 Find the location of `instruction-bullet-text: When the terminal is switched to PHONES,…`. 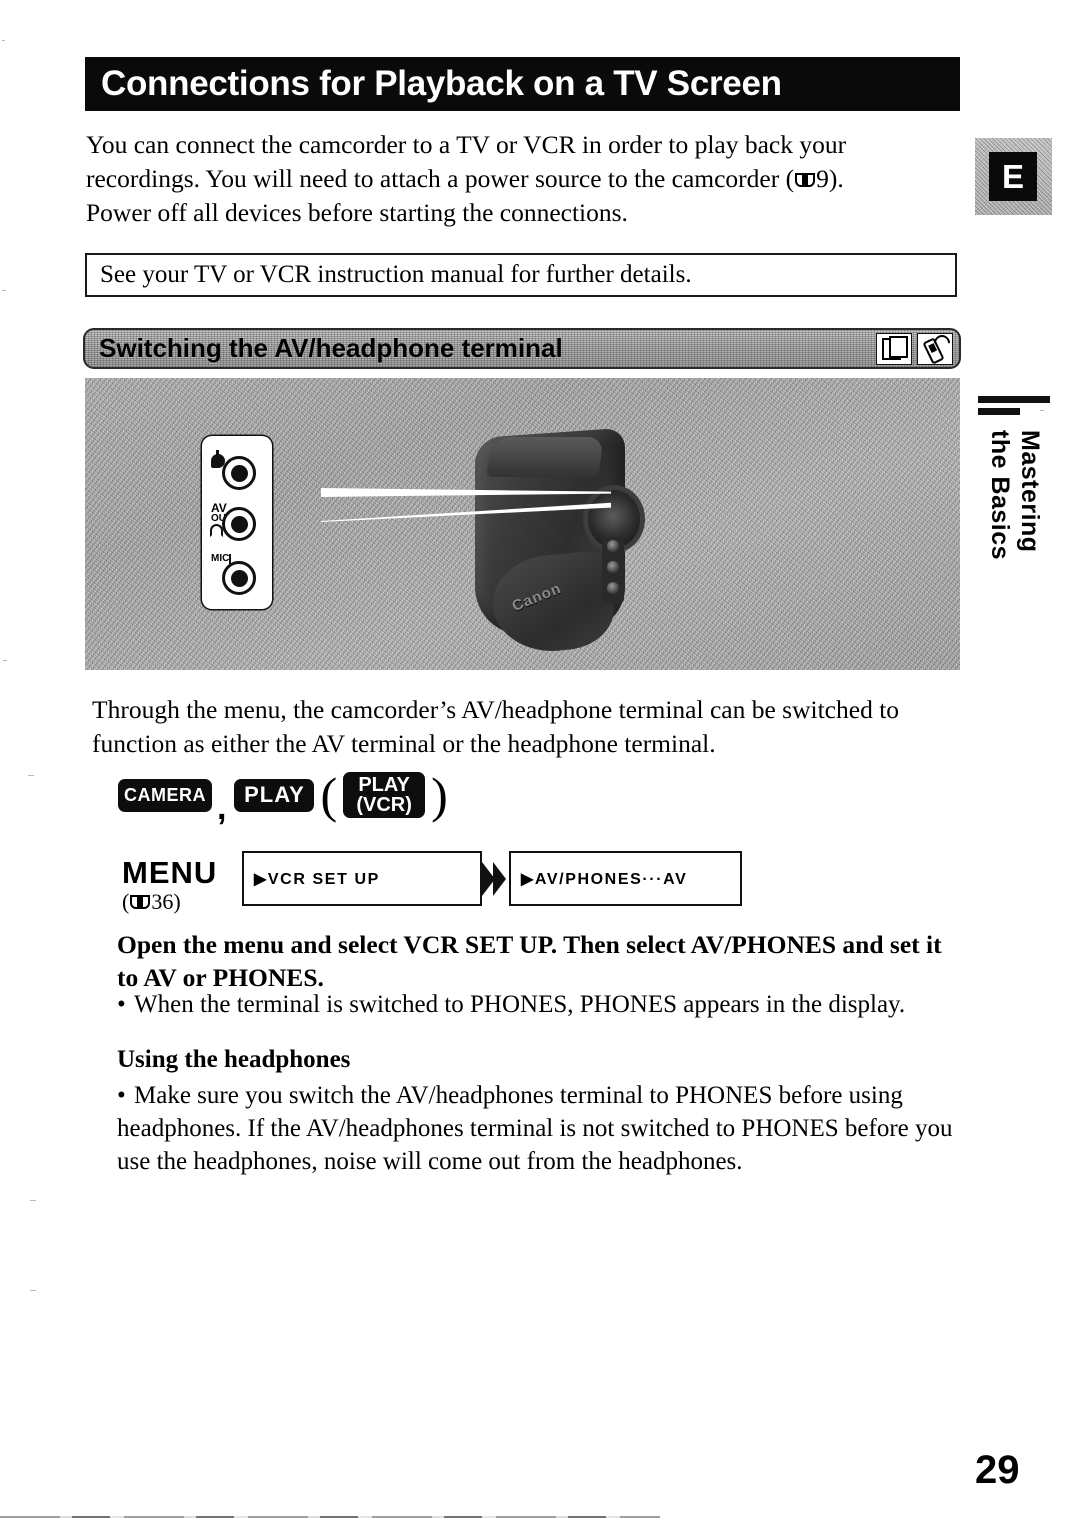

instruction-bullet-text: When the terminal is switched to PHONES,… is located at coordinates (520, 1004).